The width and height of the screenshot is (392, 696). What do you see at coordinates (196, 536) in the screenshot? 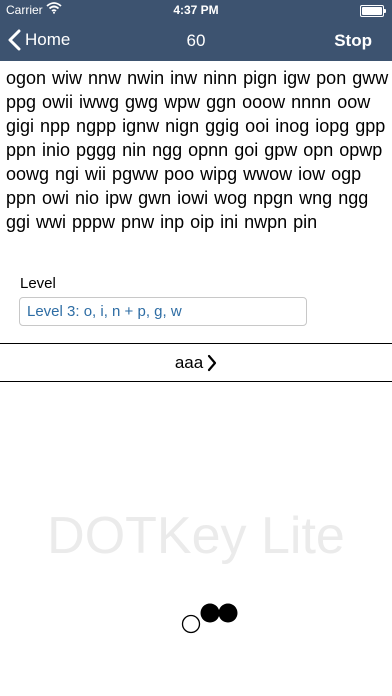
I see `app-watermark: DOTKey Lite` at bounding box center [196, 536].